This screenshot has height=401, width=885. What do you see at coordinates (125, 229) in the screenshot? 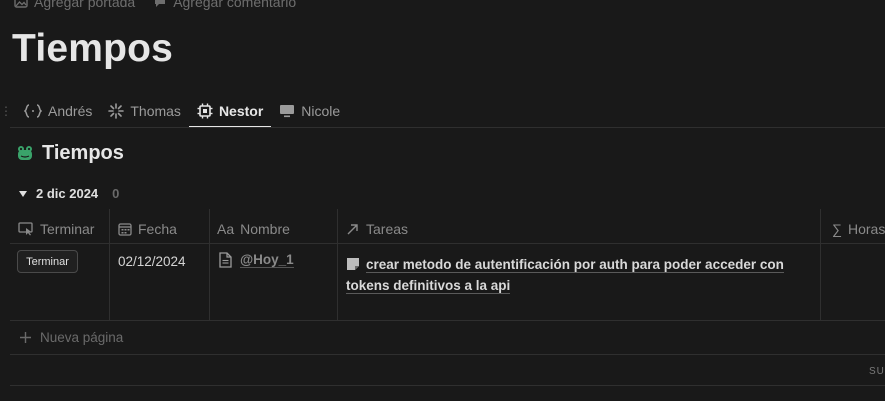
I see `calendar-icon` at bounding box center [125, 229].